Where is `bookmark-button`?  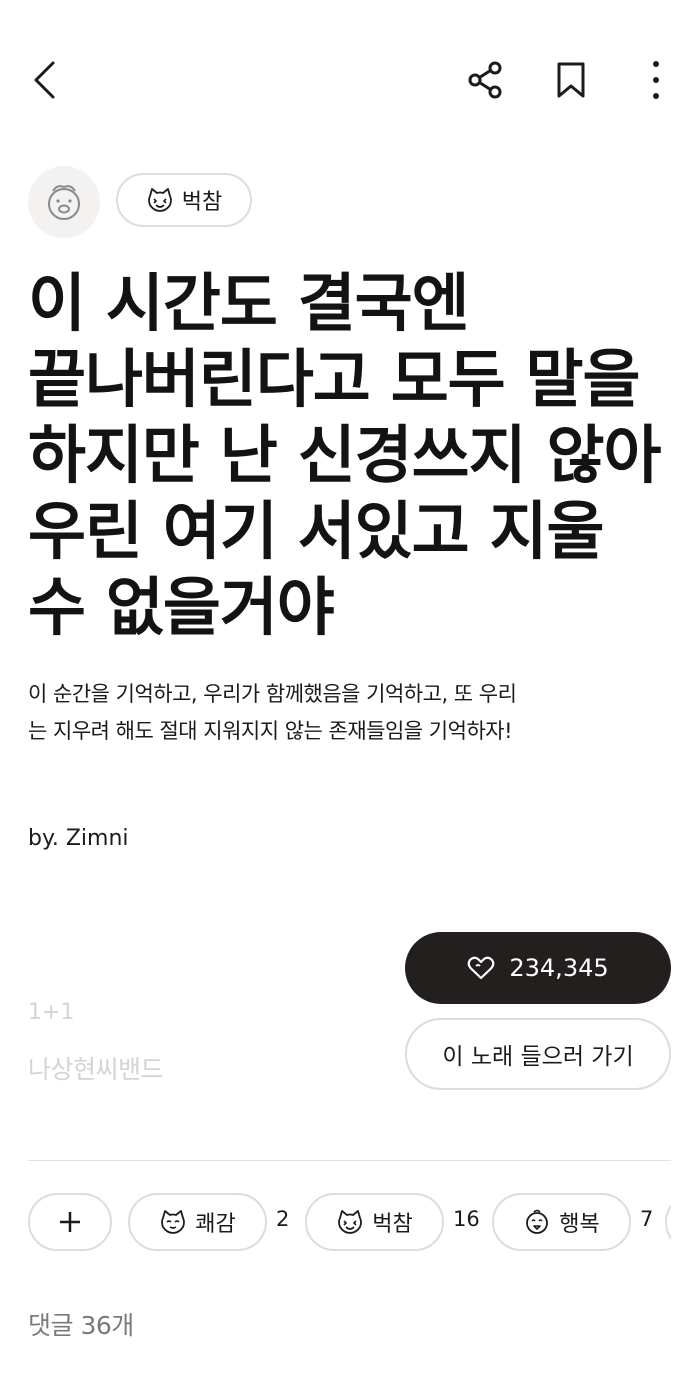
bookmark-button is located at coordinates (571, 80).